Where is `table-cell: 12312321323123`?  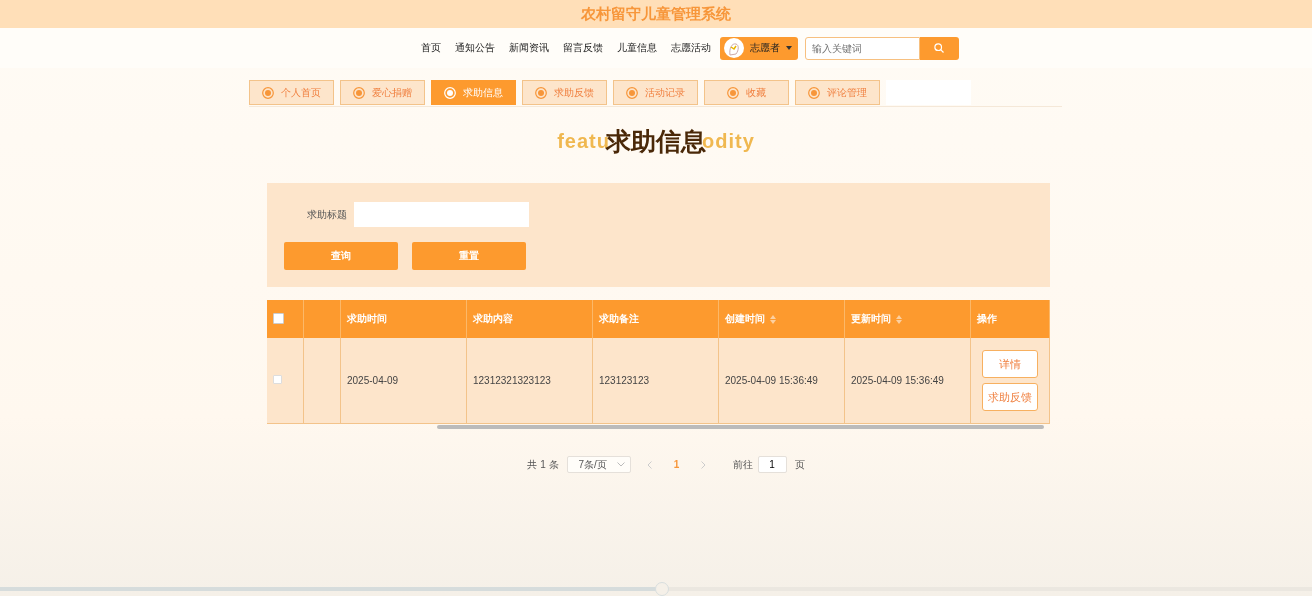
table-cell: 12312321323123 is located at coordinates (512, 380).